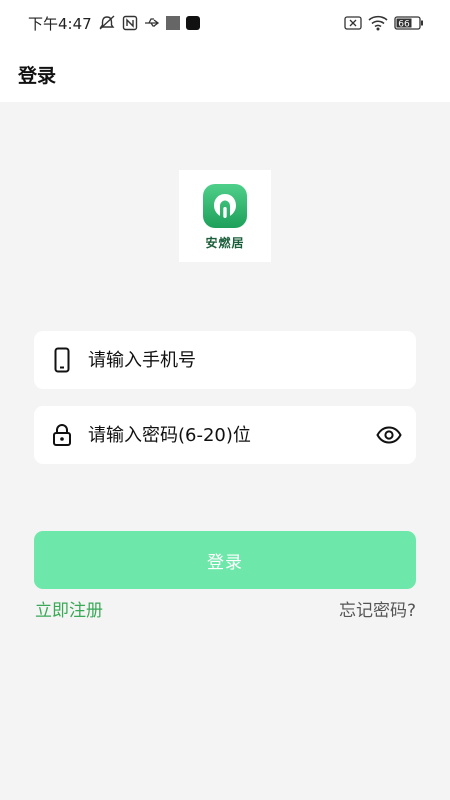 This screenshot has width=450, height=800. I want to click on status-right: 66, so click(384, 23).